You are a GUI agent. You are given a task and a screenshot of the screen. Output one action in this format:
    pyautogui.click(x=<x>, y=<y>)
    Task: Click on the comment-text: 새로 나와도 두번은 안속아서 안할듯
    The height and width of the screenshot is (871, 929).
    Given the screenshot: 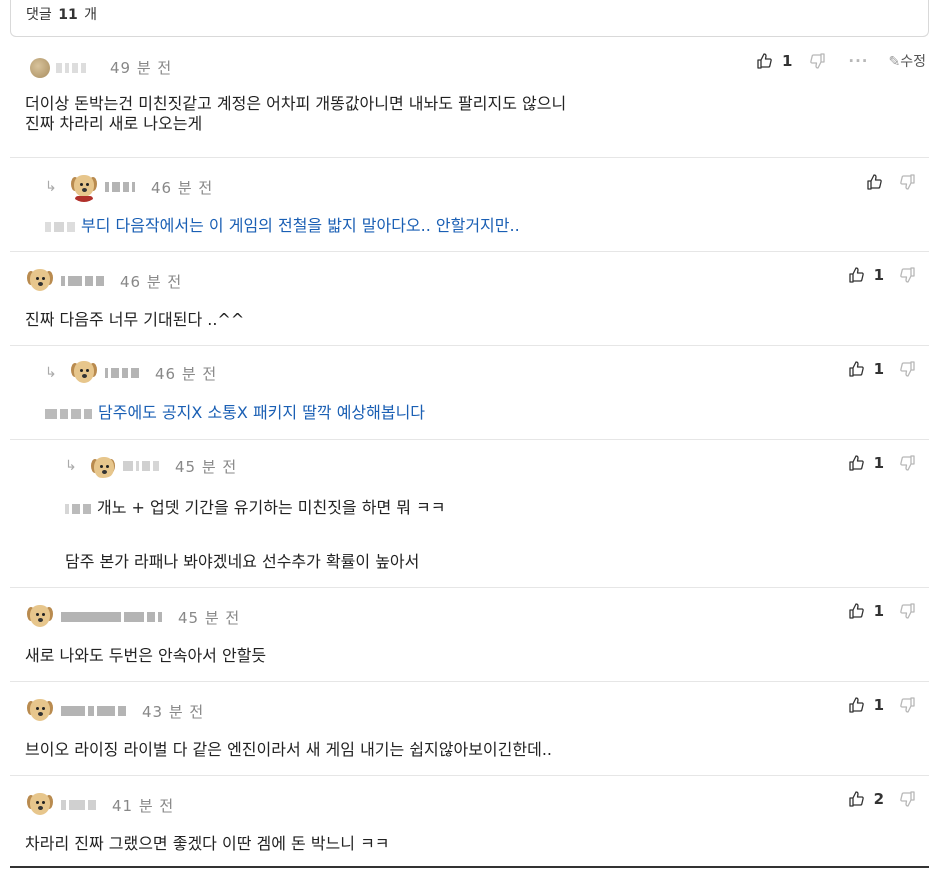 What is the action you would take?
    pyautogui.click(x=146, y=655)
    